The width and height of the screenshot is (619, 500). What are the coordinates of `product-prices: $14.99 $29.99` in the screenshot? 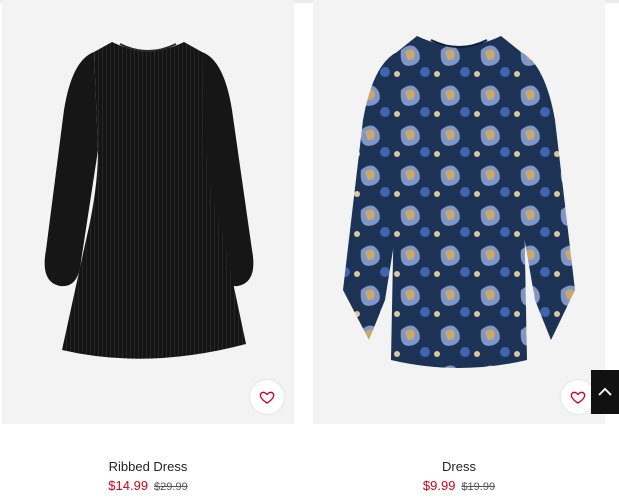 It's located at (148, 485).